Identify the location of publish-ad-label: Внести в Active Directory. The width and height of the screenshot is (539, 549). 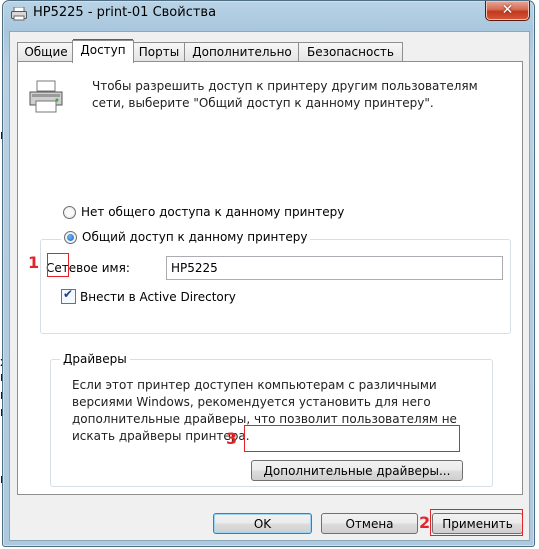
(158, 296).